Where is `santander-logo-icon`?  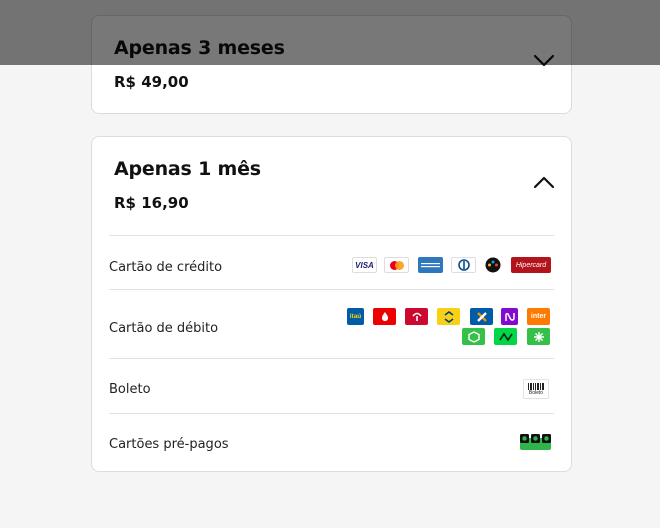 santander-logo-icon is located at coordinates (384, 316).